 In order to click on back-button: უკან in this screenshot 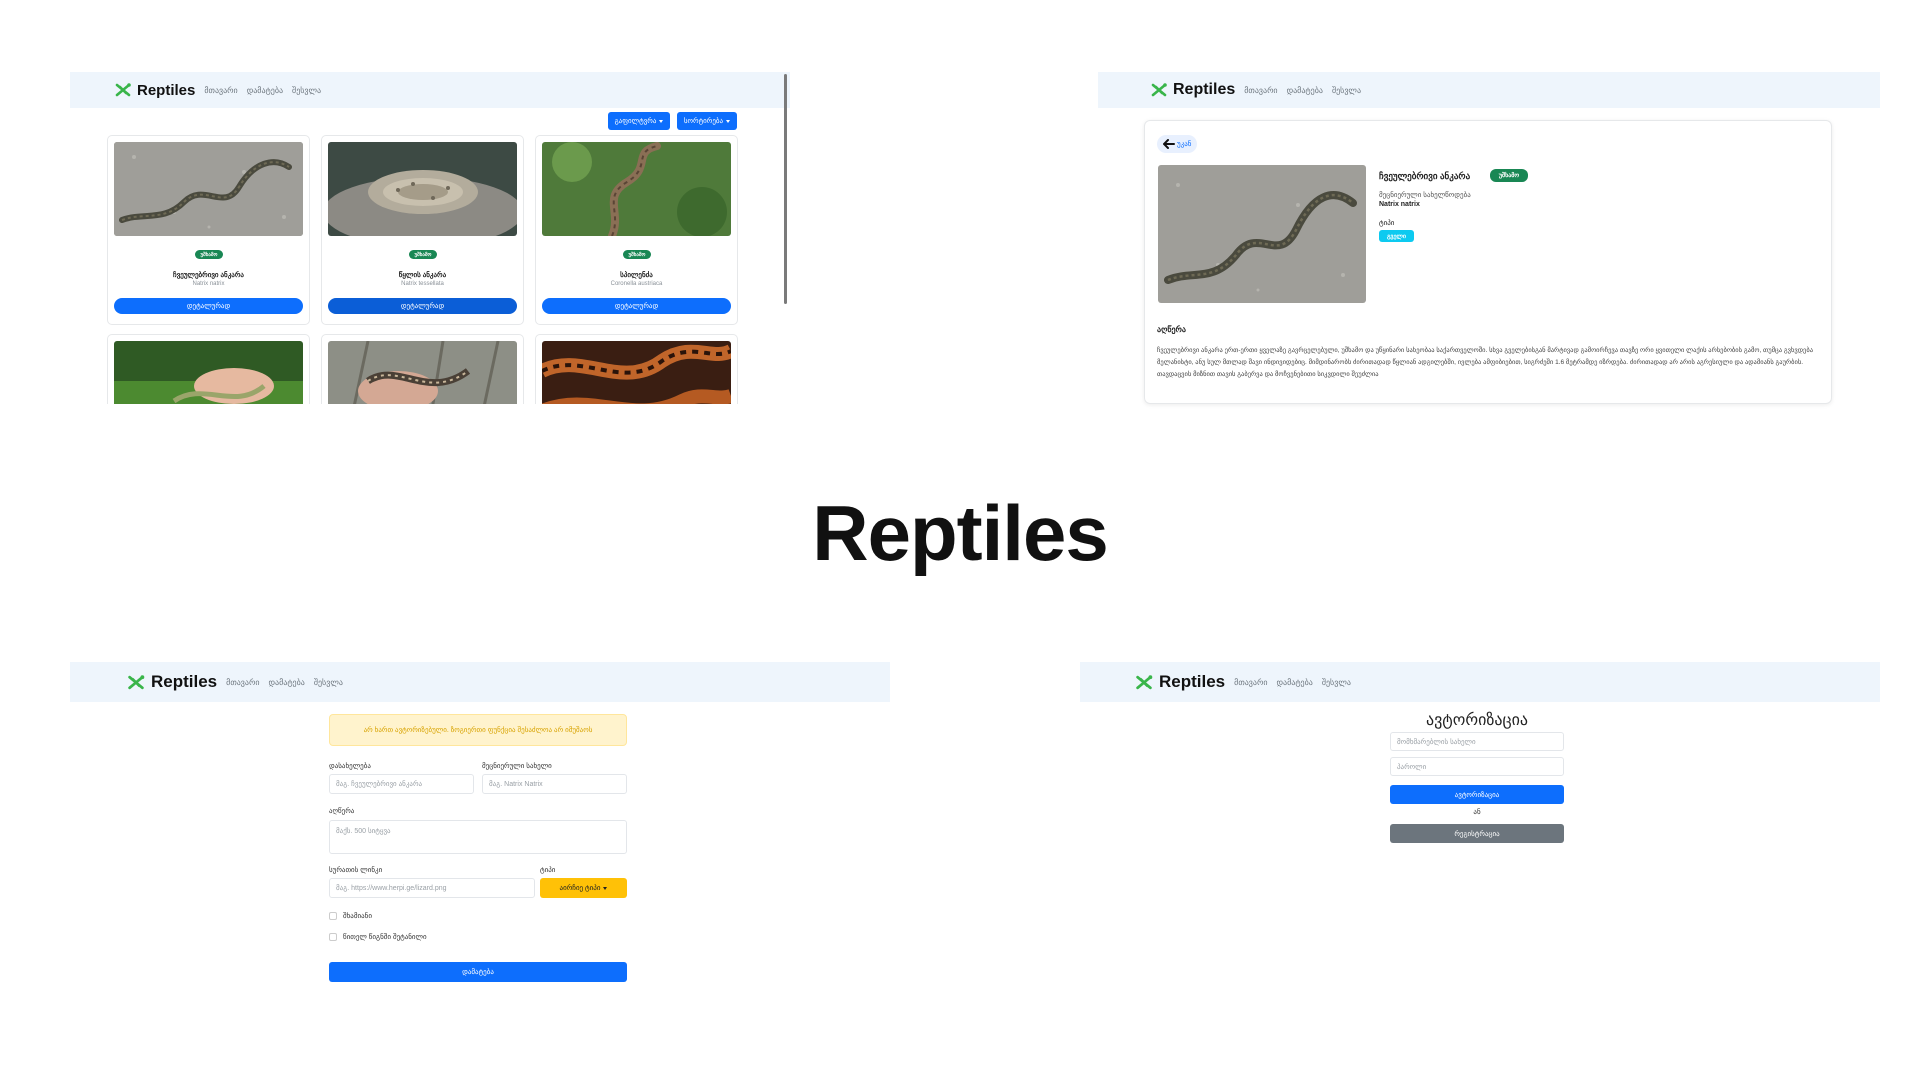, I will do `click(1177, 144)`.